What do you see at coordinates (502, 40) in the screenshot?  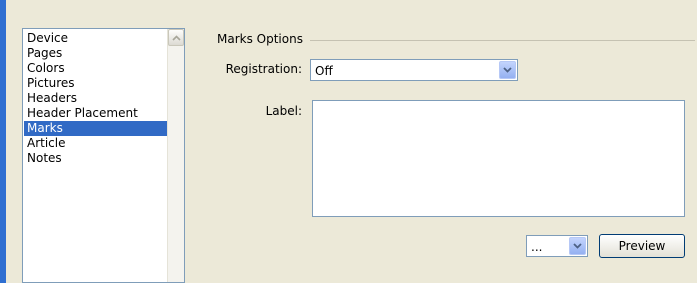 I see `group-divider` at bounding box center [502, 40].